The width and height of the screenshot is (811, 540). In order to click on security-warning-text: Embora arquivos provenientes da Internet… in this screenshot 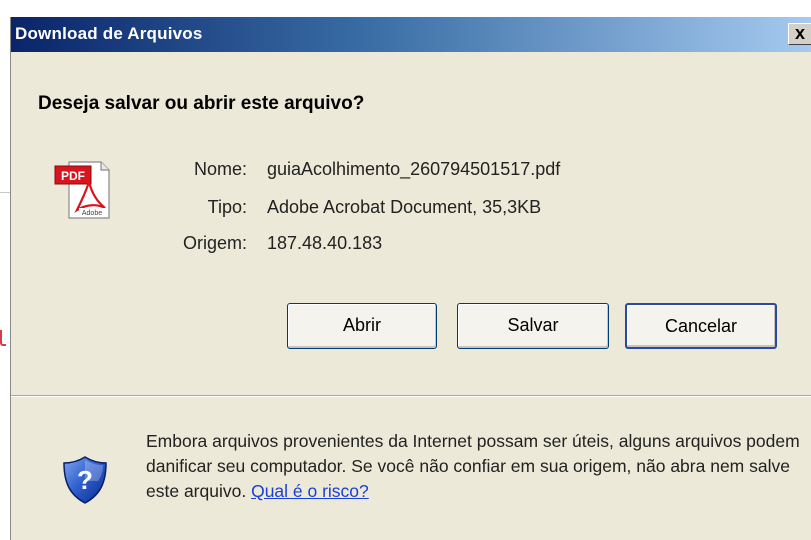, I will do `click(473, 466)`.